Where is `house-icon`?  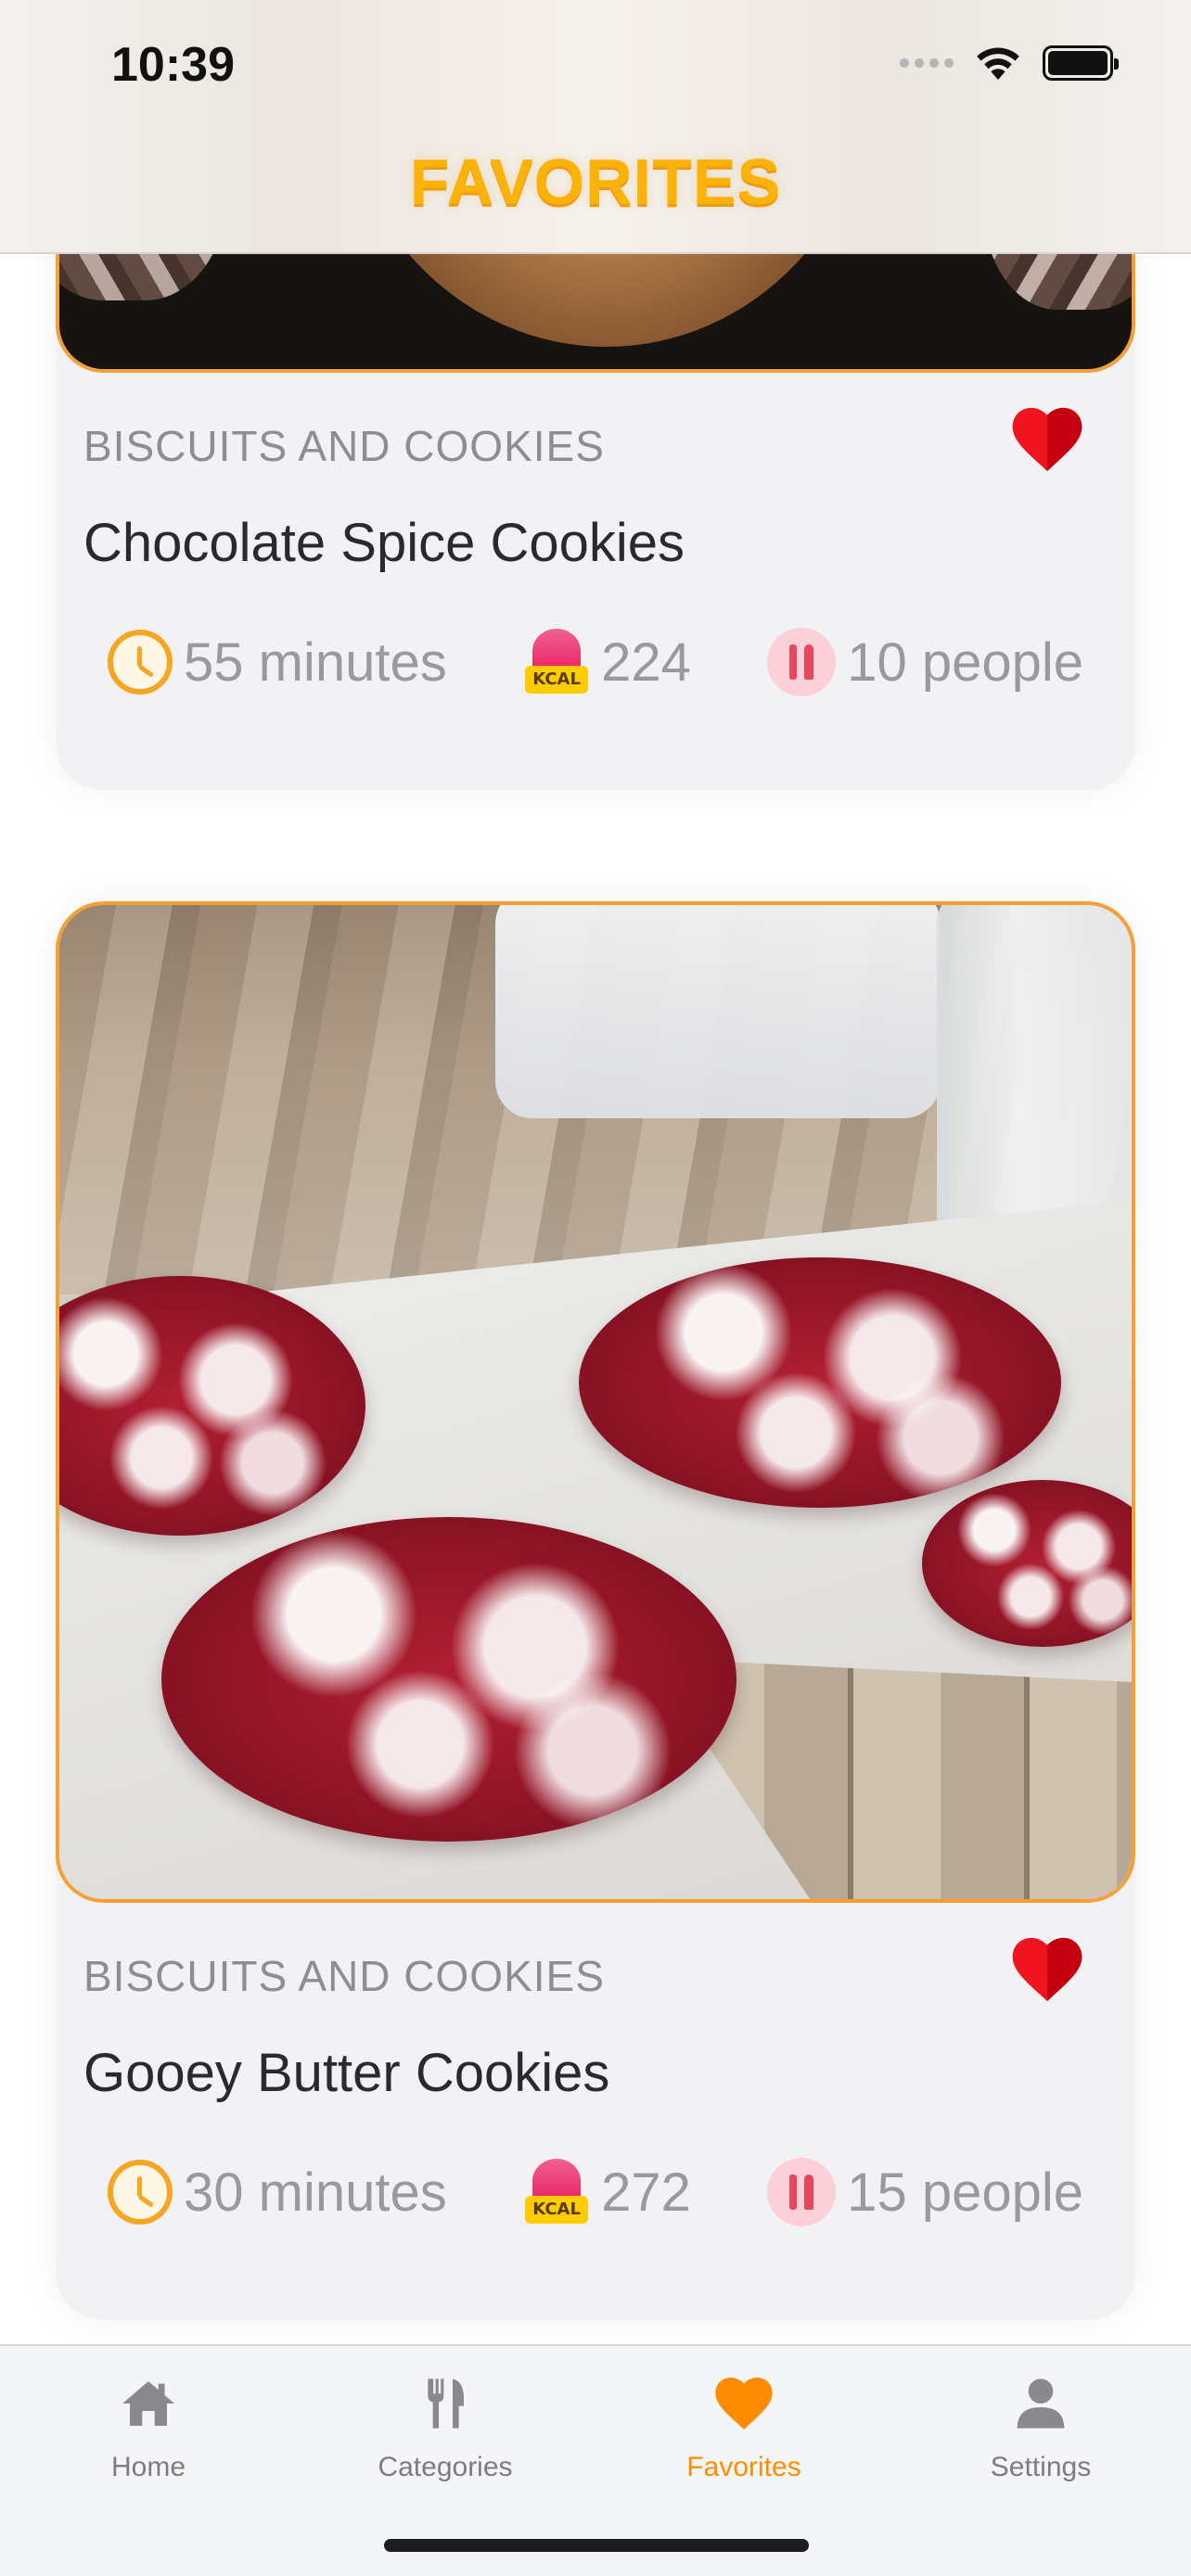 house-icon is located at coordinates (148, 2404).